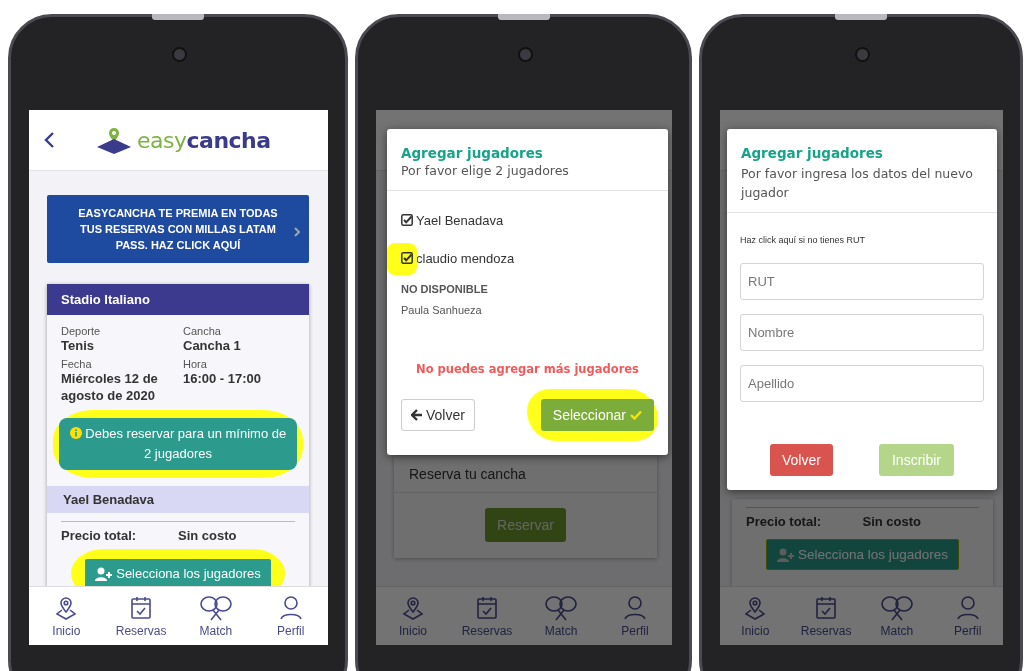  Describe the element at coordinates (485, 170) in the screenshot. I see `dialog-subtitle: Por favor elige 2 jugadores` at that location.